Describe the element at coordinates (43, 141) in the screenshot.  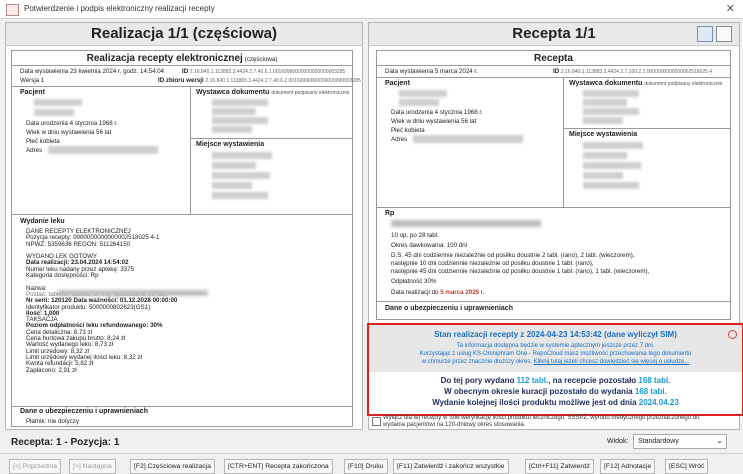
I see `patient-sex: Płeć kobieta` at that location.